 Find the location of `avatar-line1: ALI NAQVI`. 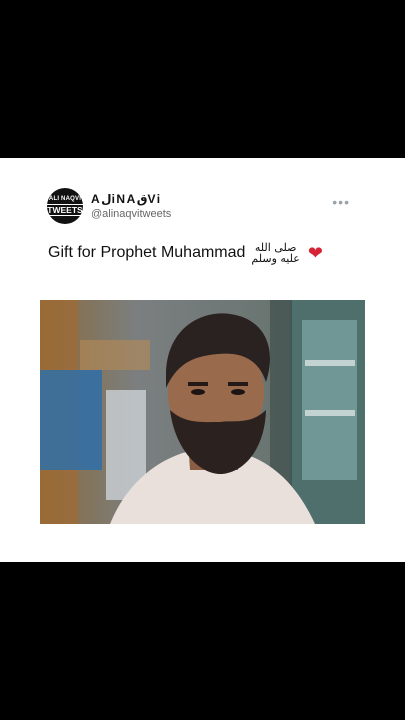

avatar-line1: ALI NAQVI is located at coordinates (65, 198).